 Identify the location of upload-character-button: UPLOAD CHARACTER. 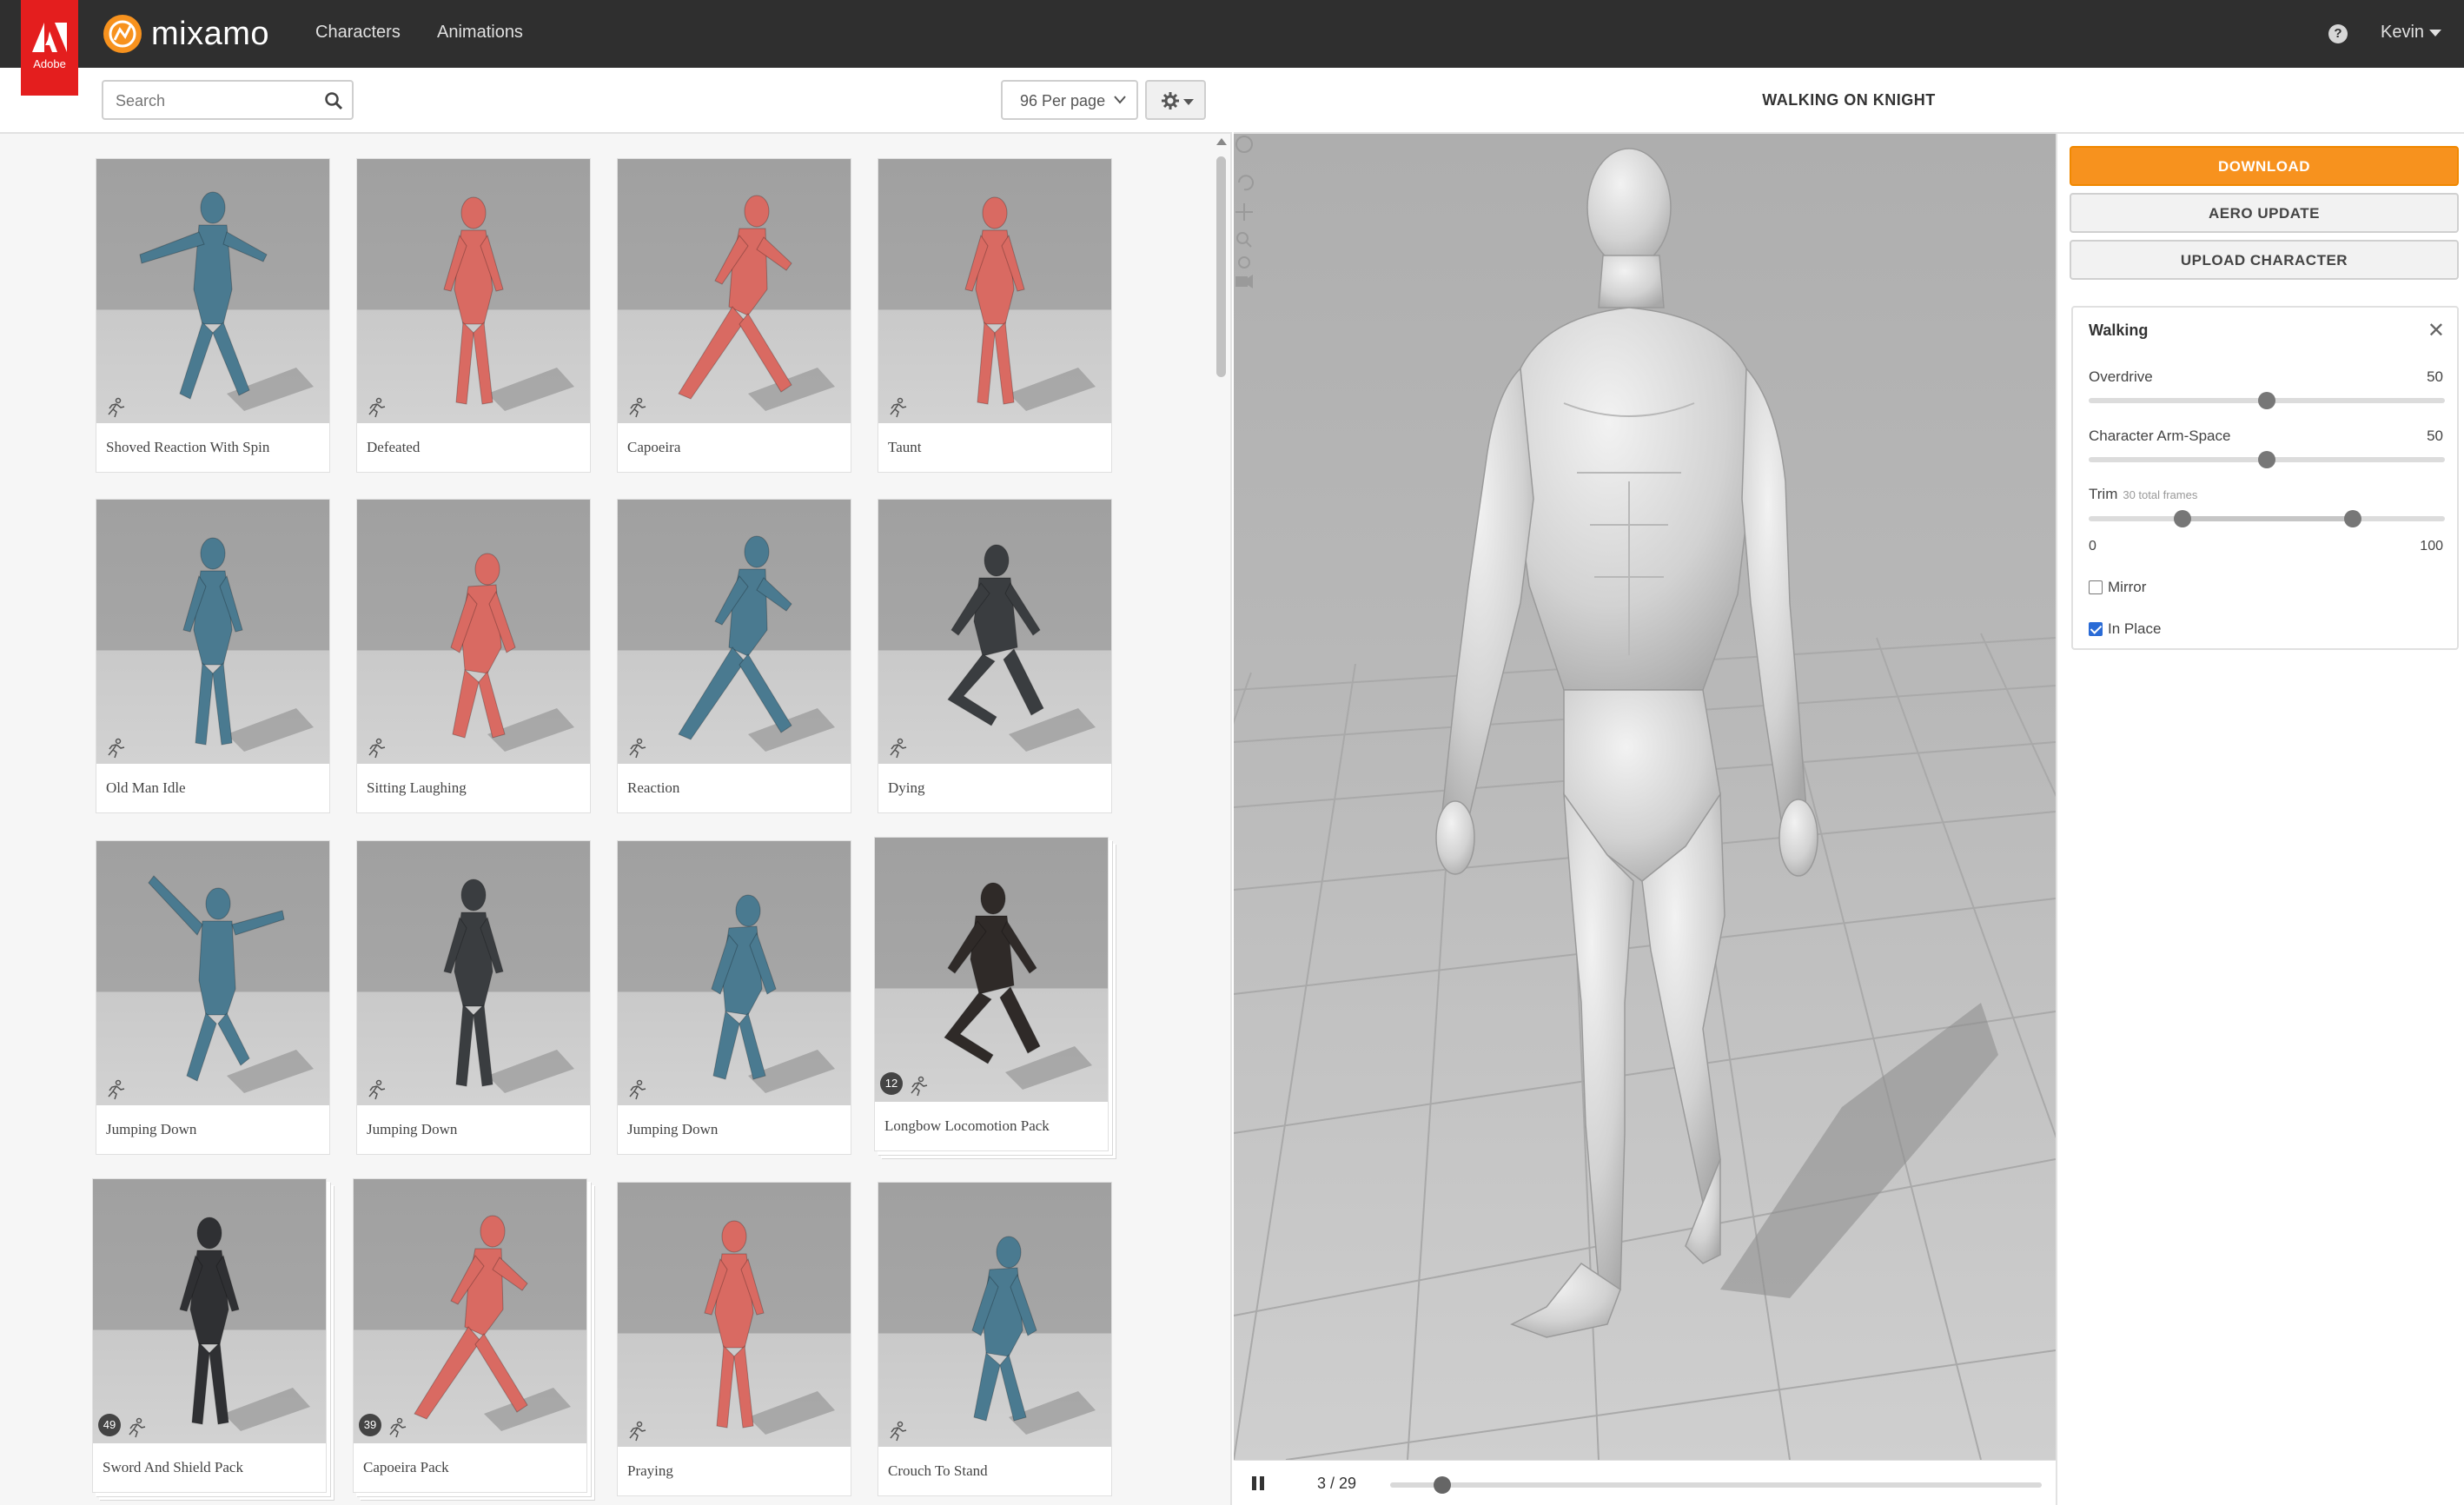
(2264, 260).